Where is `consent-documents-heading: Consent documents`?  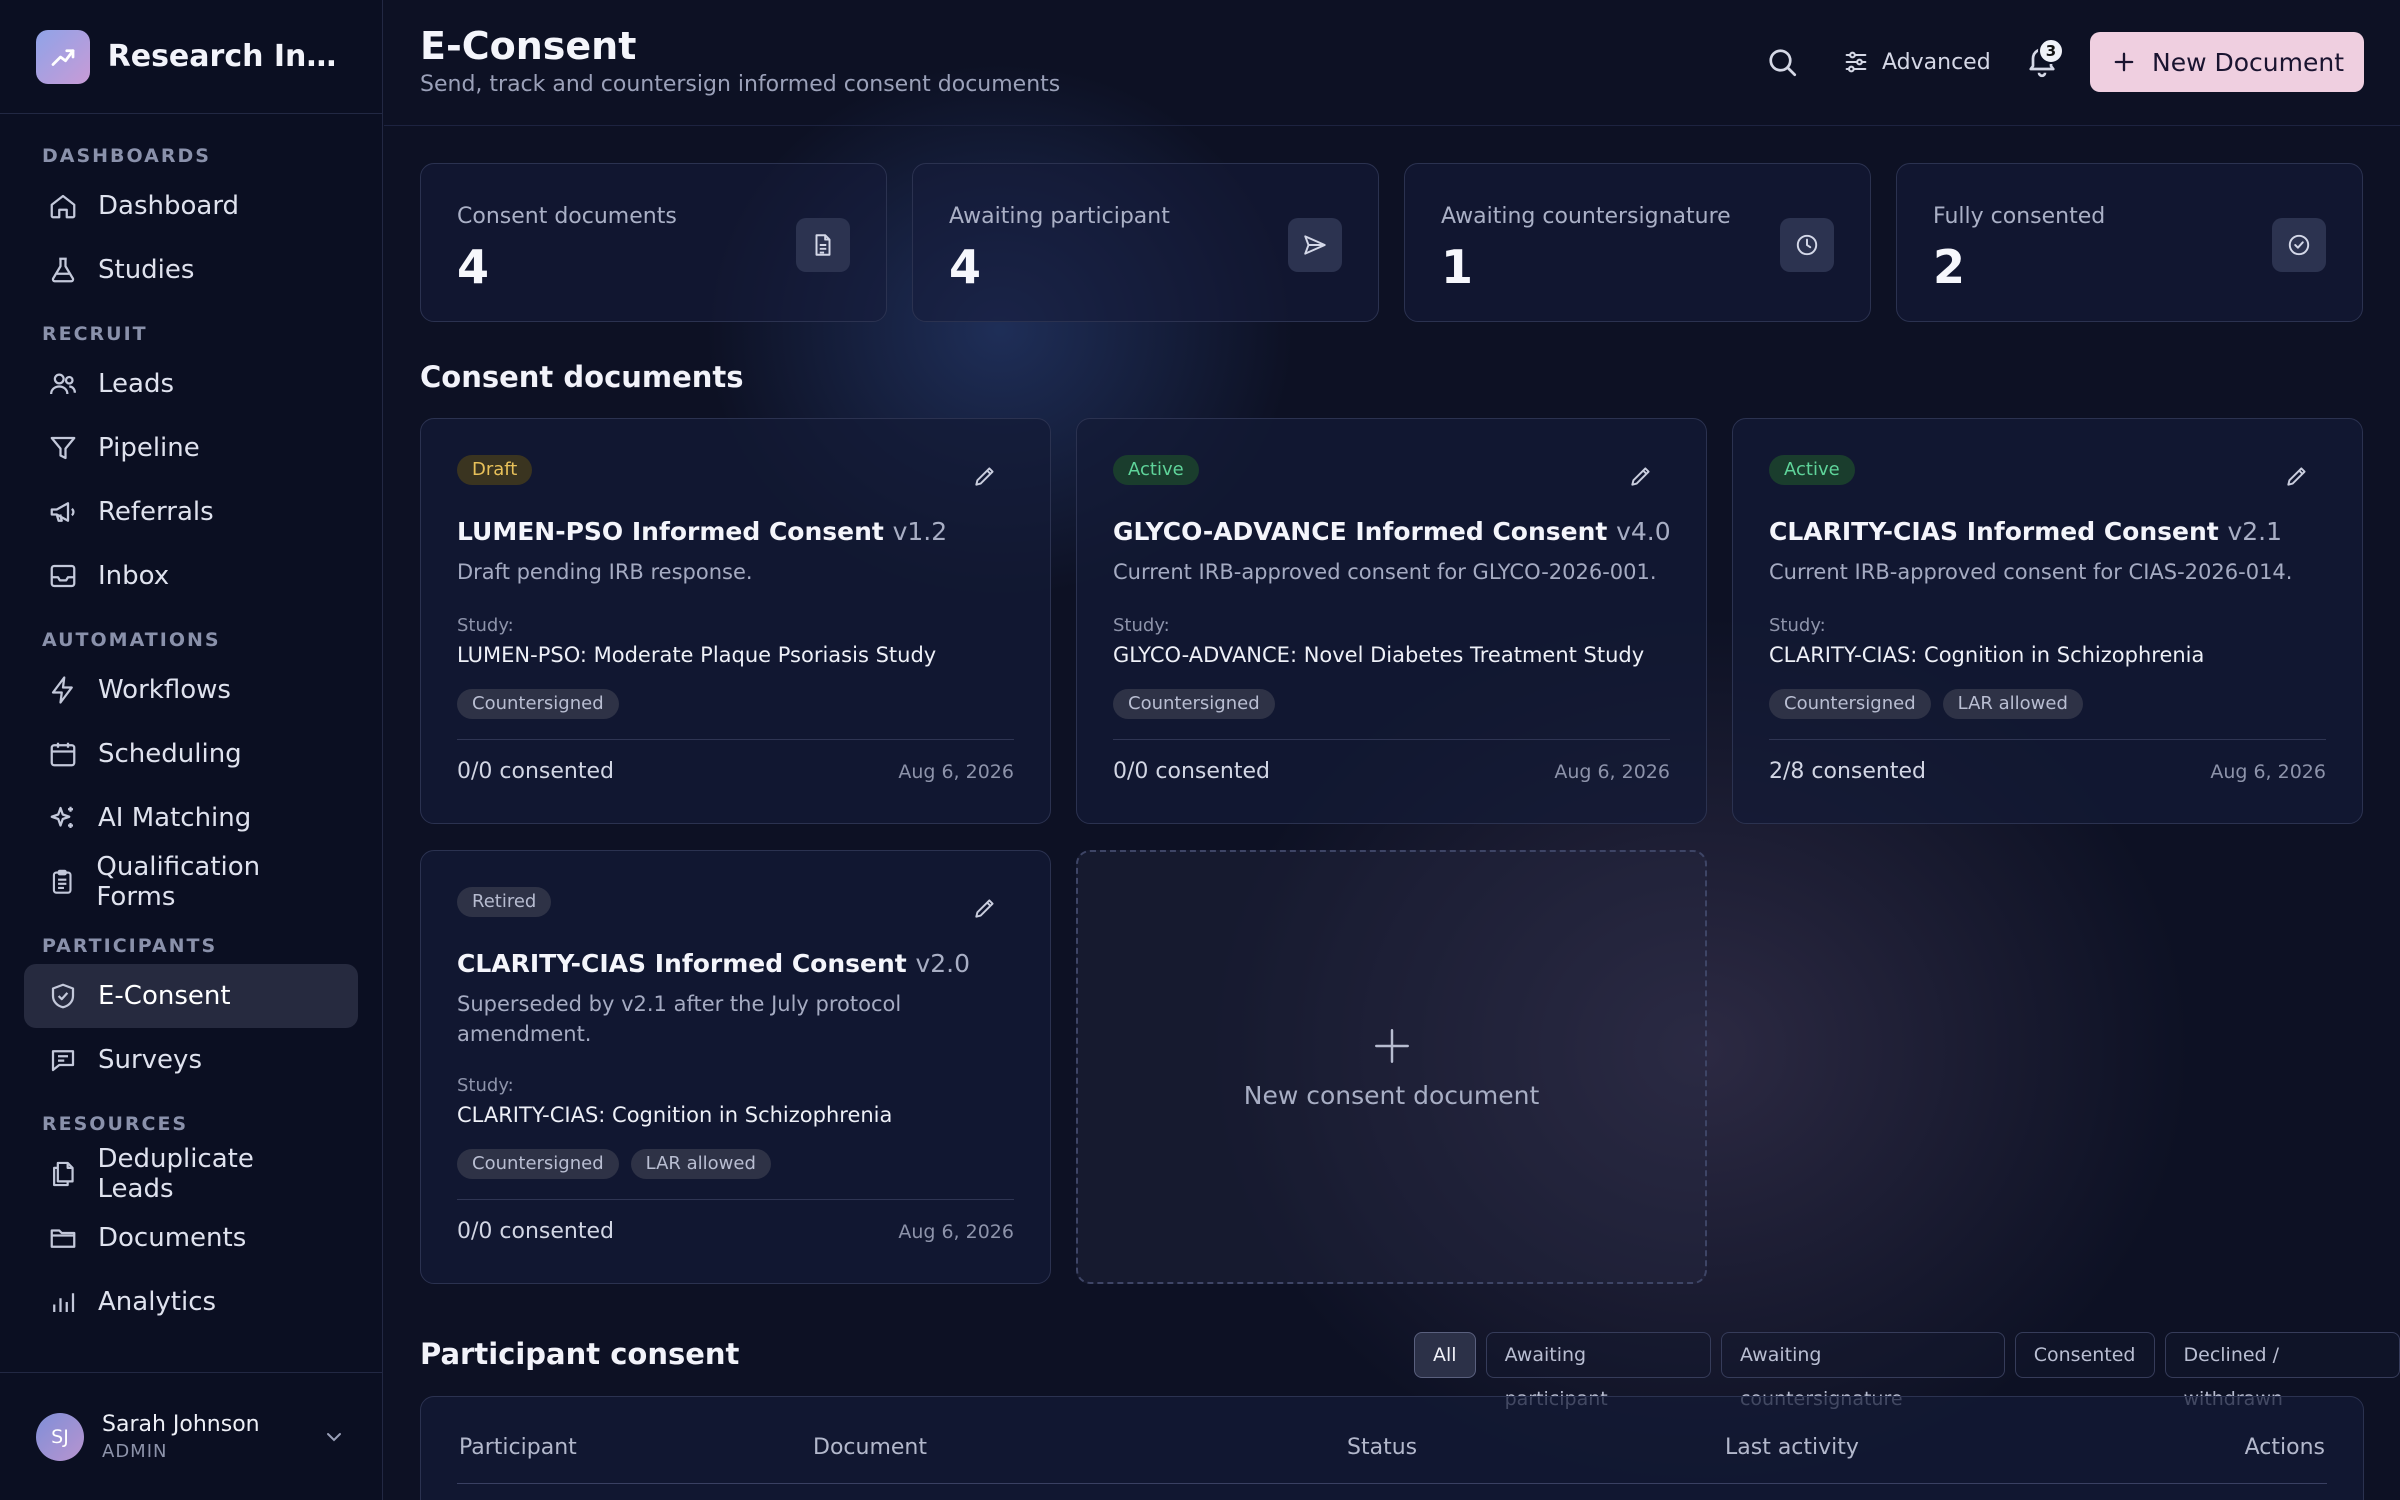
consent-documents-heading: Consent documents is located at coordinates (582, 377).